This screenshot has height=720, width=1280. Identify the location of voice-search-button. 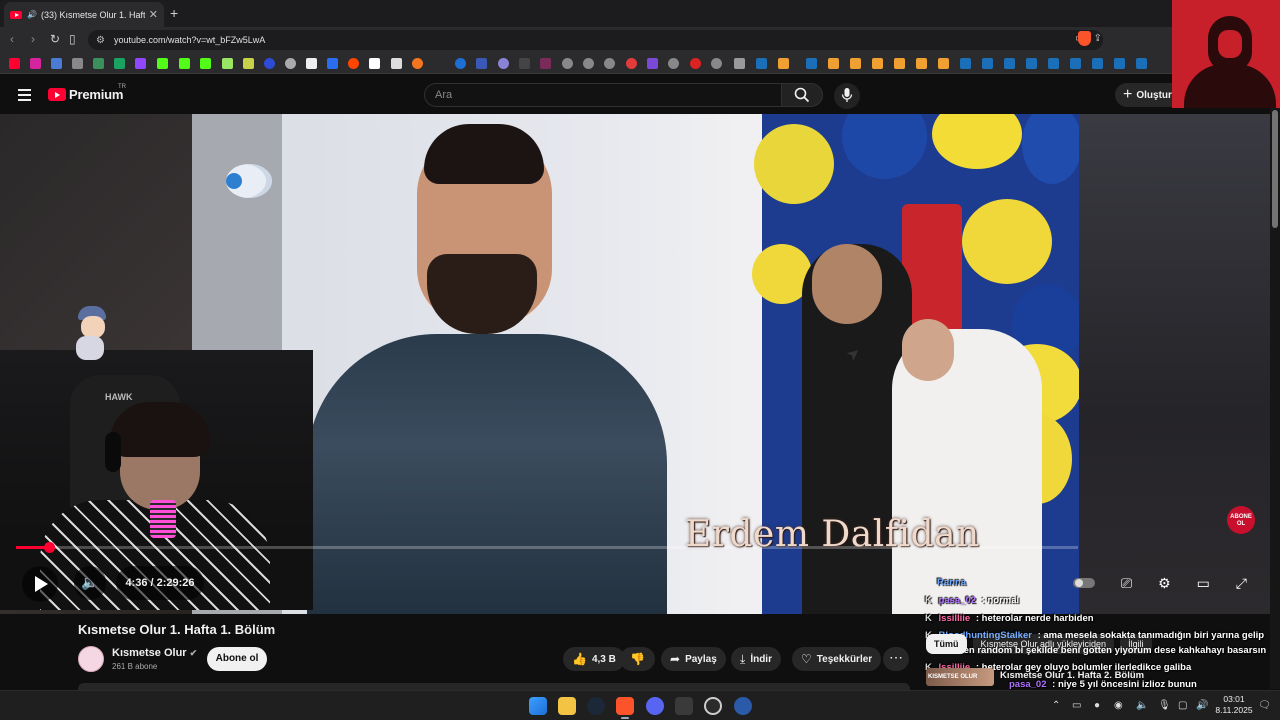
(847, 96).